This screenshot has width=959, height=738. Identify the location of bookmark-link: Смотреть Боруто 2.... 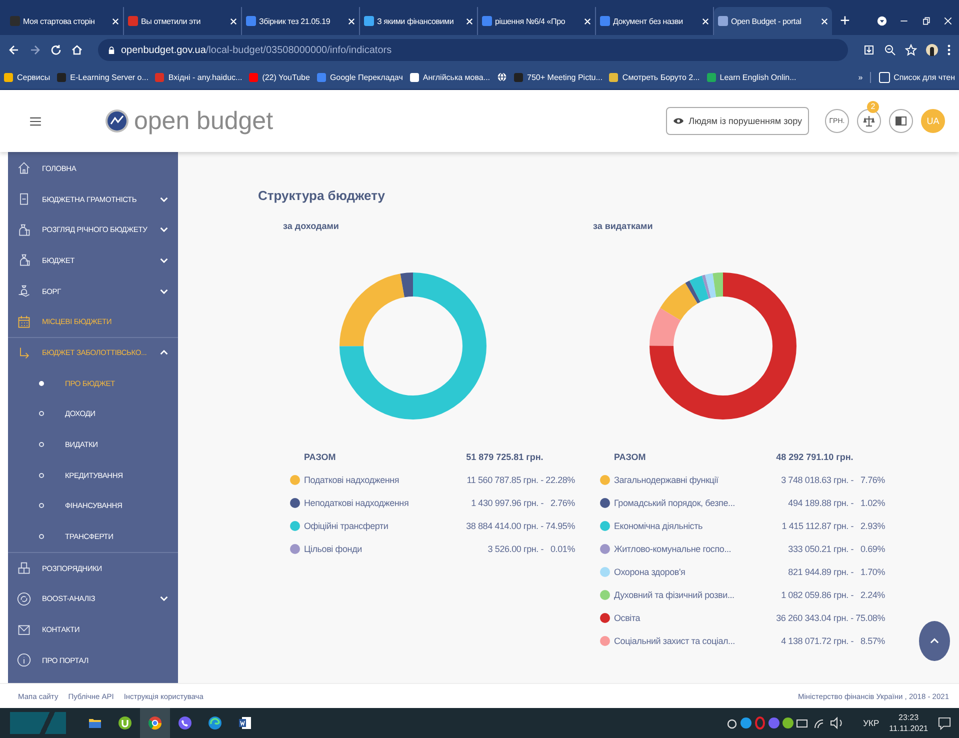
(654, 77).